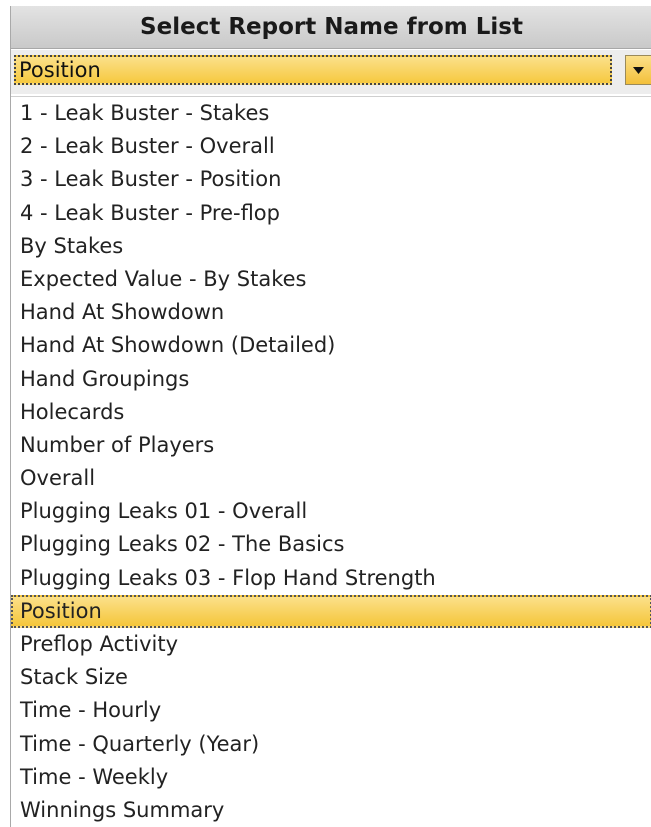 This screenshot has width=651, height=827. I want to click on list-item: Number of Players, so click(331, 445).